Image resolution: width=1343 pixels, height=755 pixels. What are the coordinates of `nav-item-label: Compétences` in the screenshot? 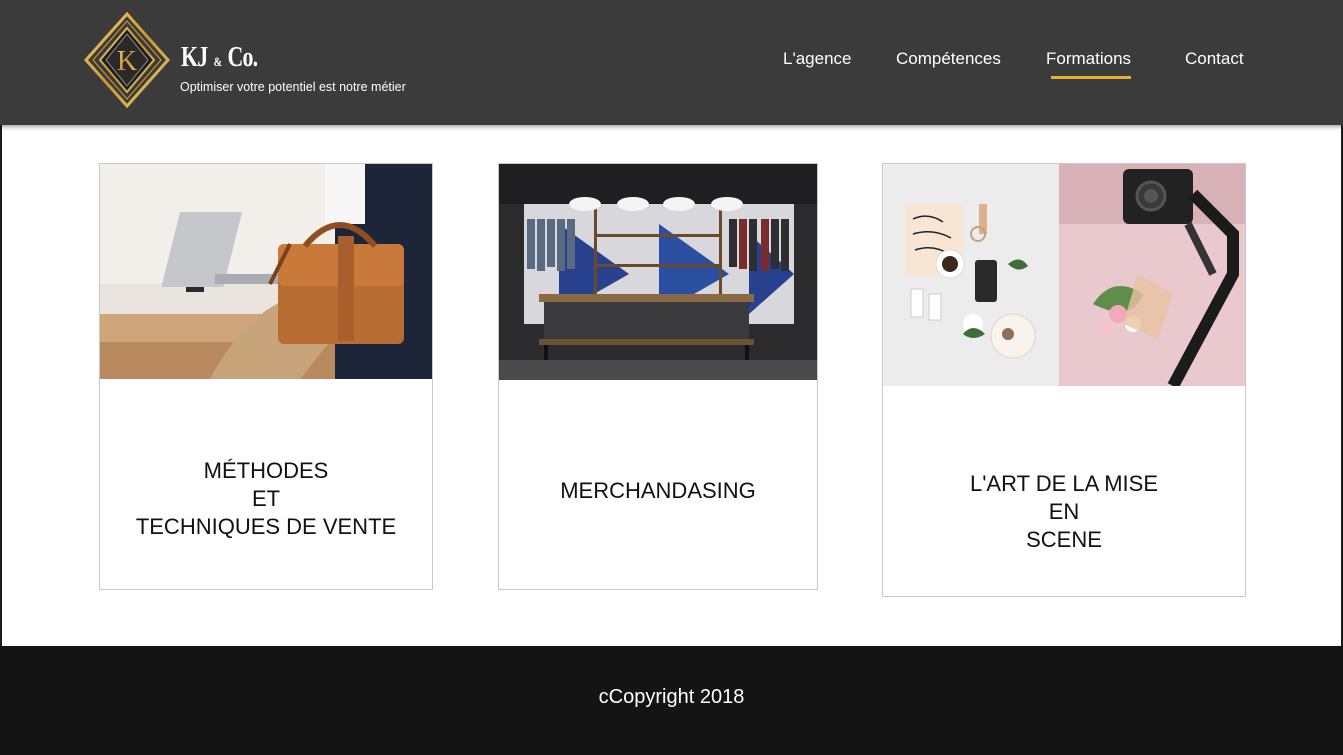 It's located at (948, 58).